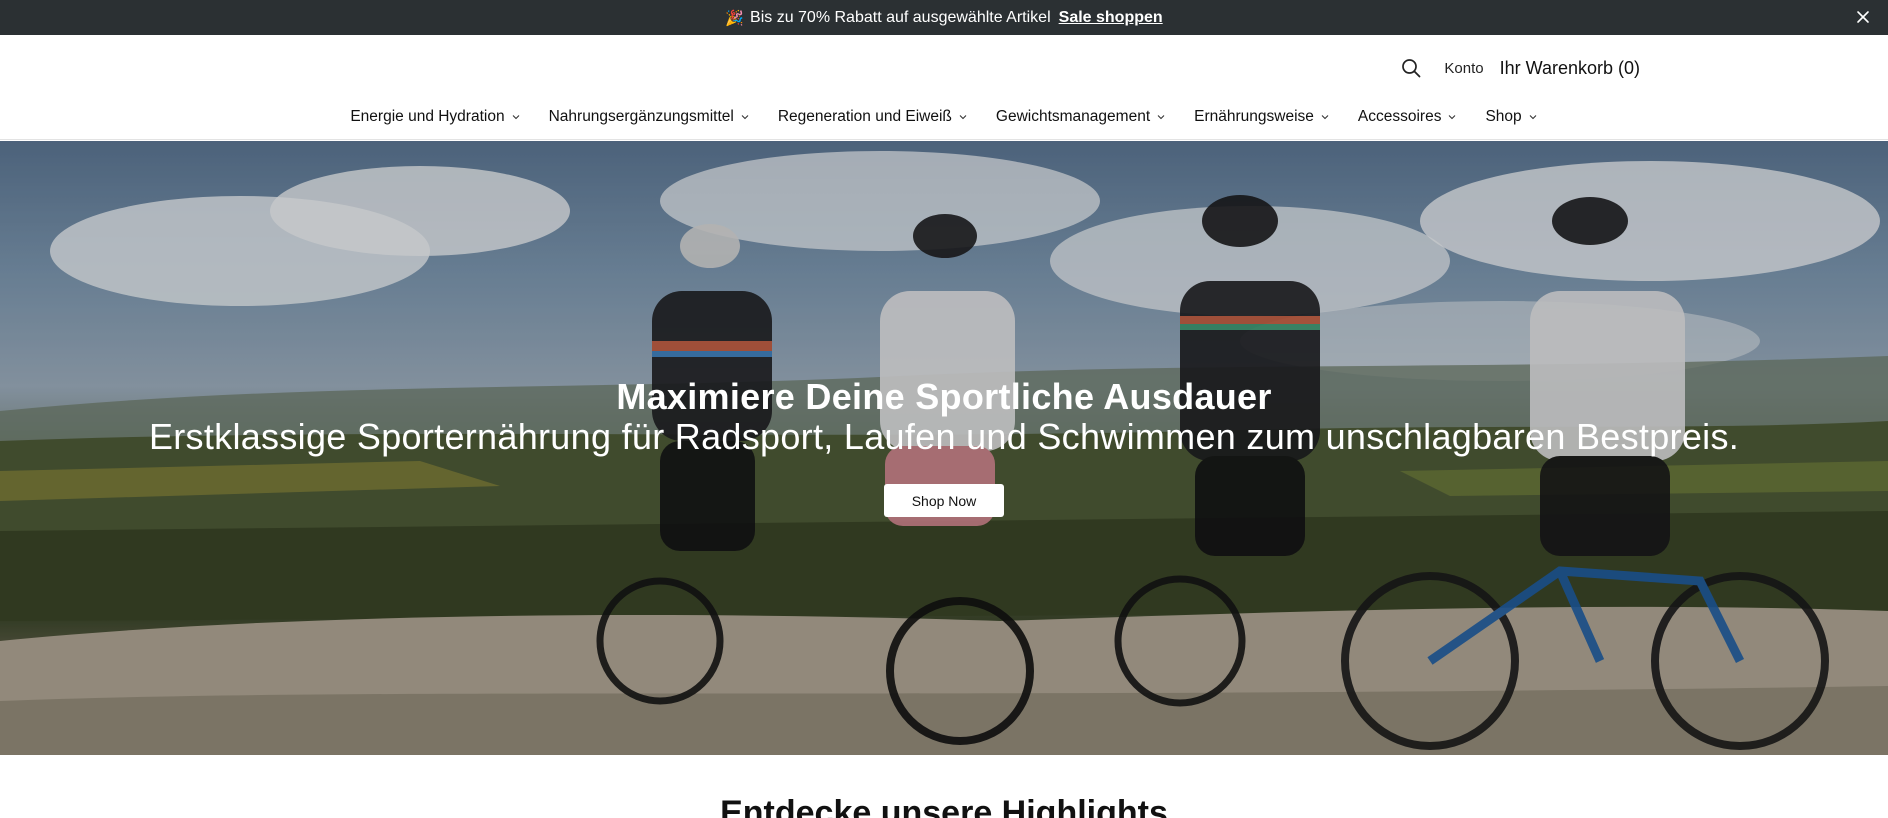  I want to click on nav-item-label: Ernährungsweise, so click(1254, 116).